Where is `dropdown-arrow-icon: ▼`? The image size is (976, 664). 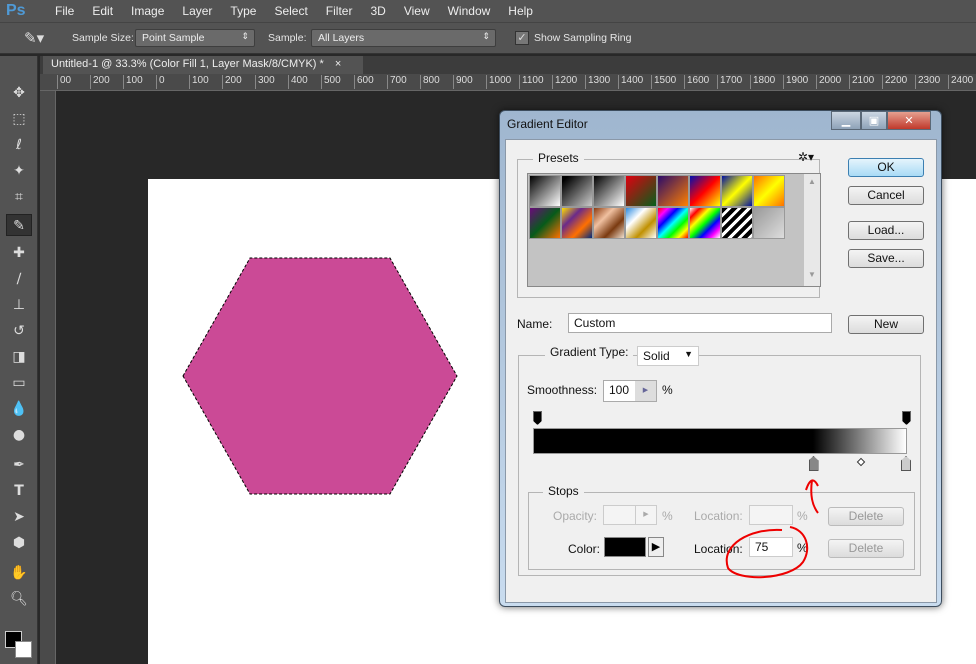 dropdown-arrow-icon: ▼ is located at coordinates (688, 354).